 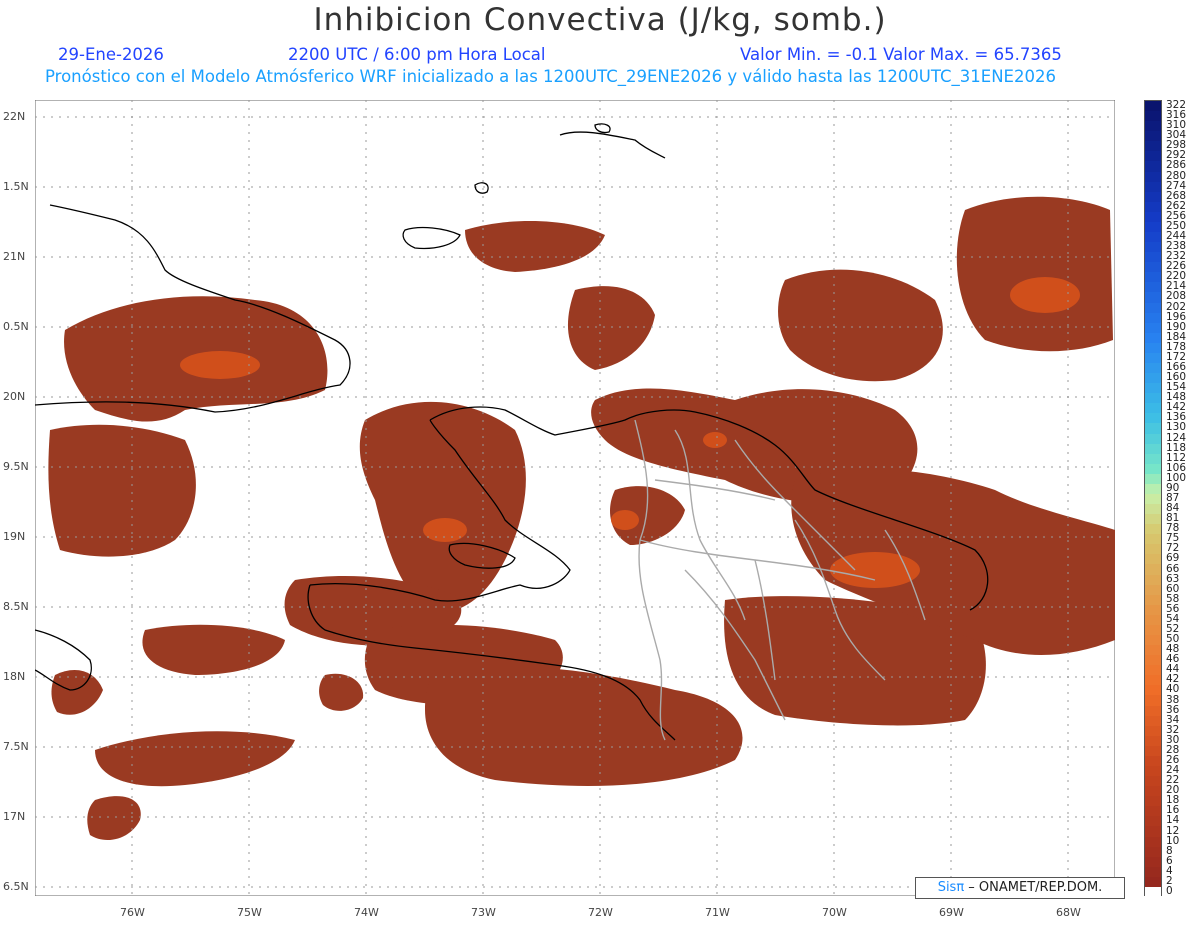 What do you see at coordinates (1173, 820) in the screenshot?
I see `colorbar-tick-label: 14` at bounding box center [1173, 820].